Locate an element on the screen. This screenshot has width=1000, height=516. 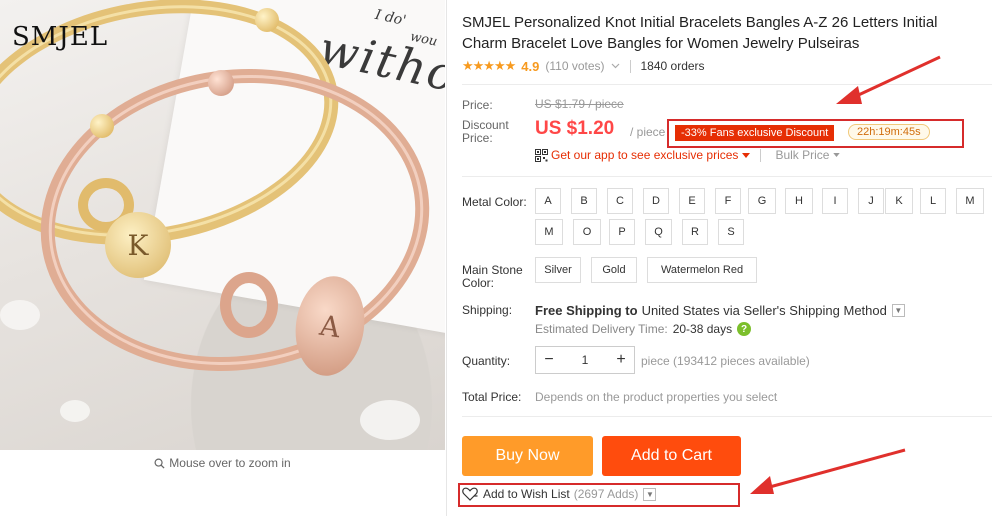
metal-option: F is located at coordinates (728, 201).